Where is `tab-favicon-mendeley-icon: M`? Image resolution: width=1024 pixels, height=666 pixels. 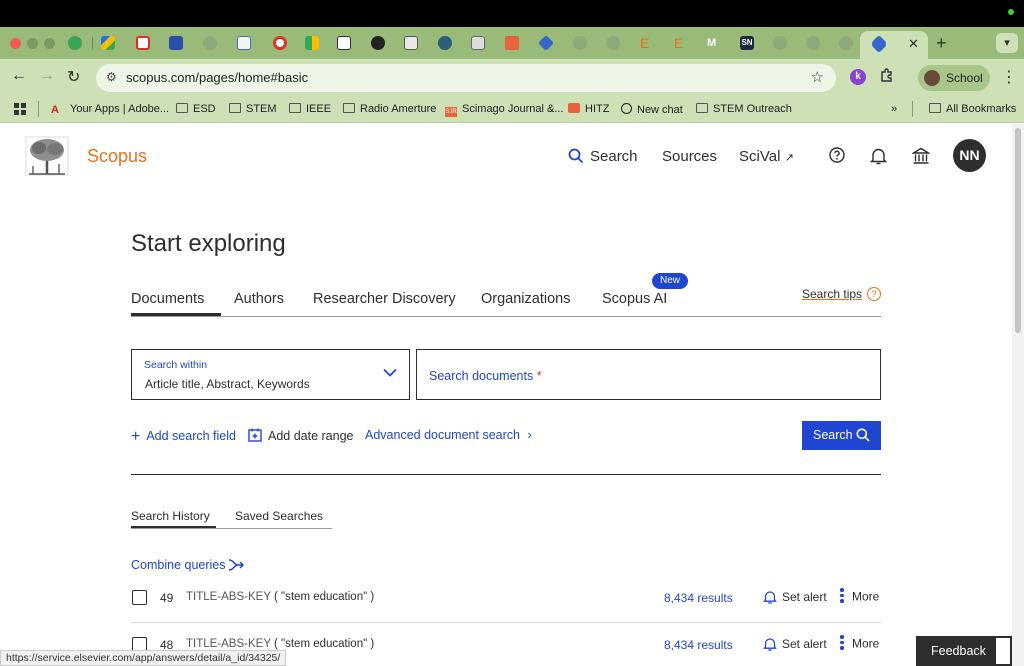
tab-favicon-mendeley-icon: M is located at coordinates (714, 43).